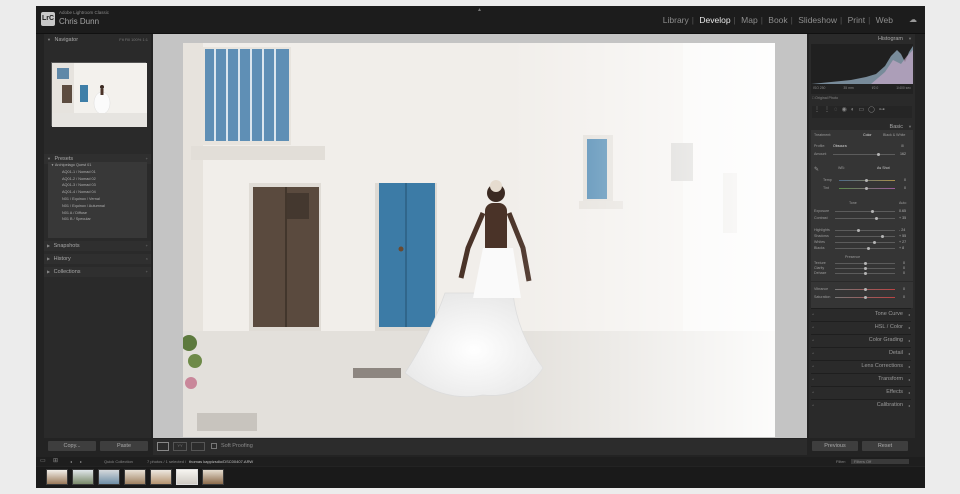 The height and width of the screenshot is (494, 960). I want to click on module-map: Map, so click(749, 20).